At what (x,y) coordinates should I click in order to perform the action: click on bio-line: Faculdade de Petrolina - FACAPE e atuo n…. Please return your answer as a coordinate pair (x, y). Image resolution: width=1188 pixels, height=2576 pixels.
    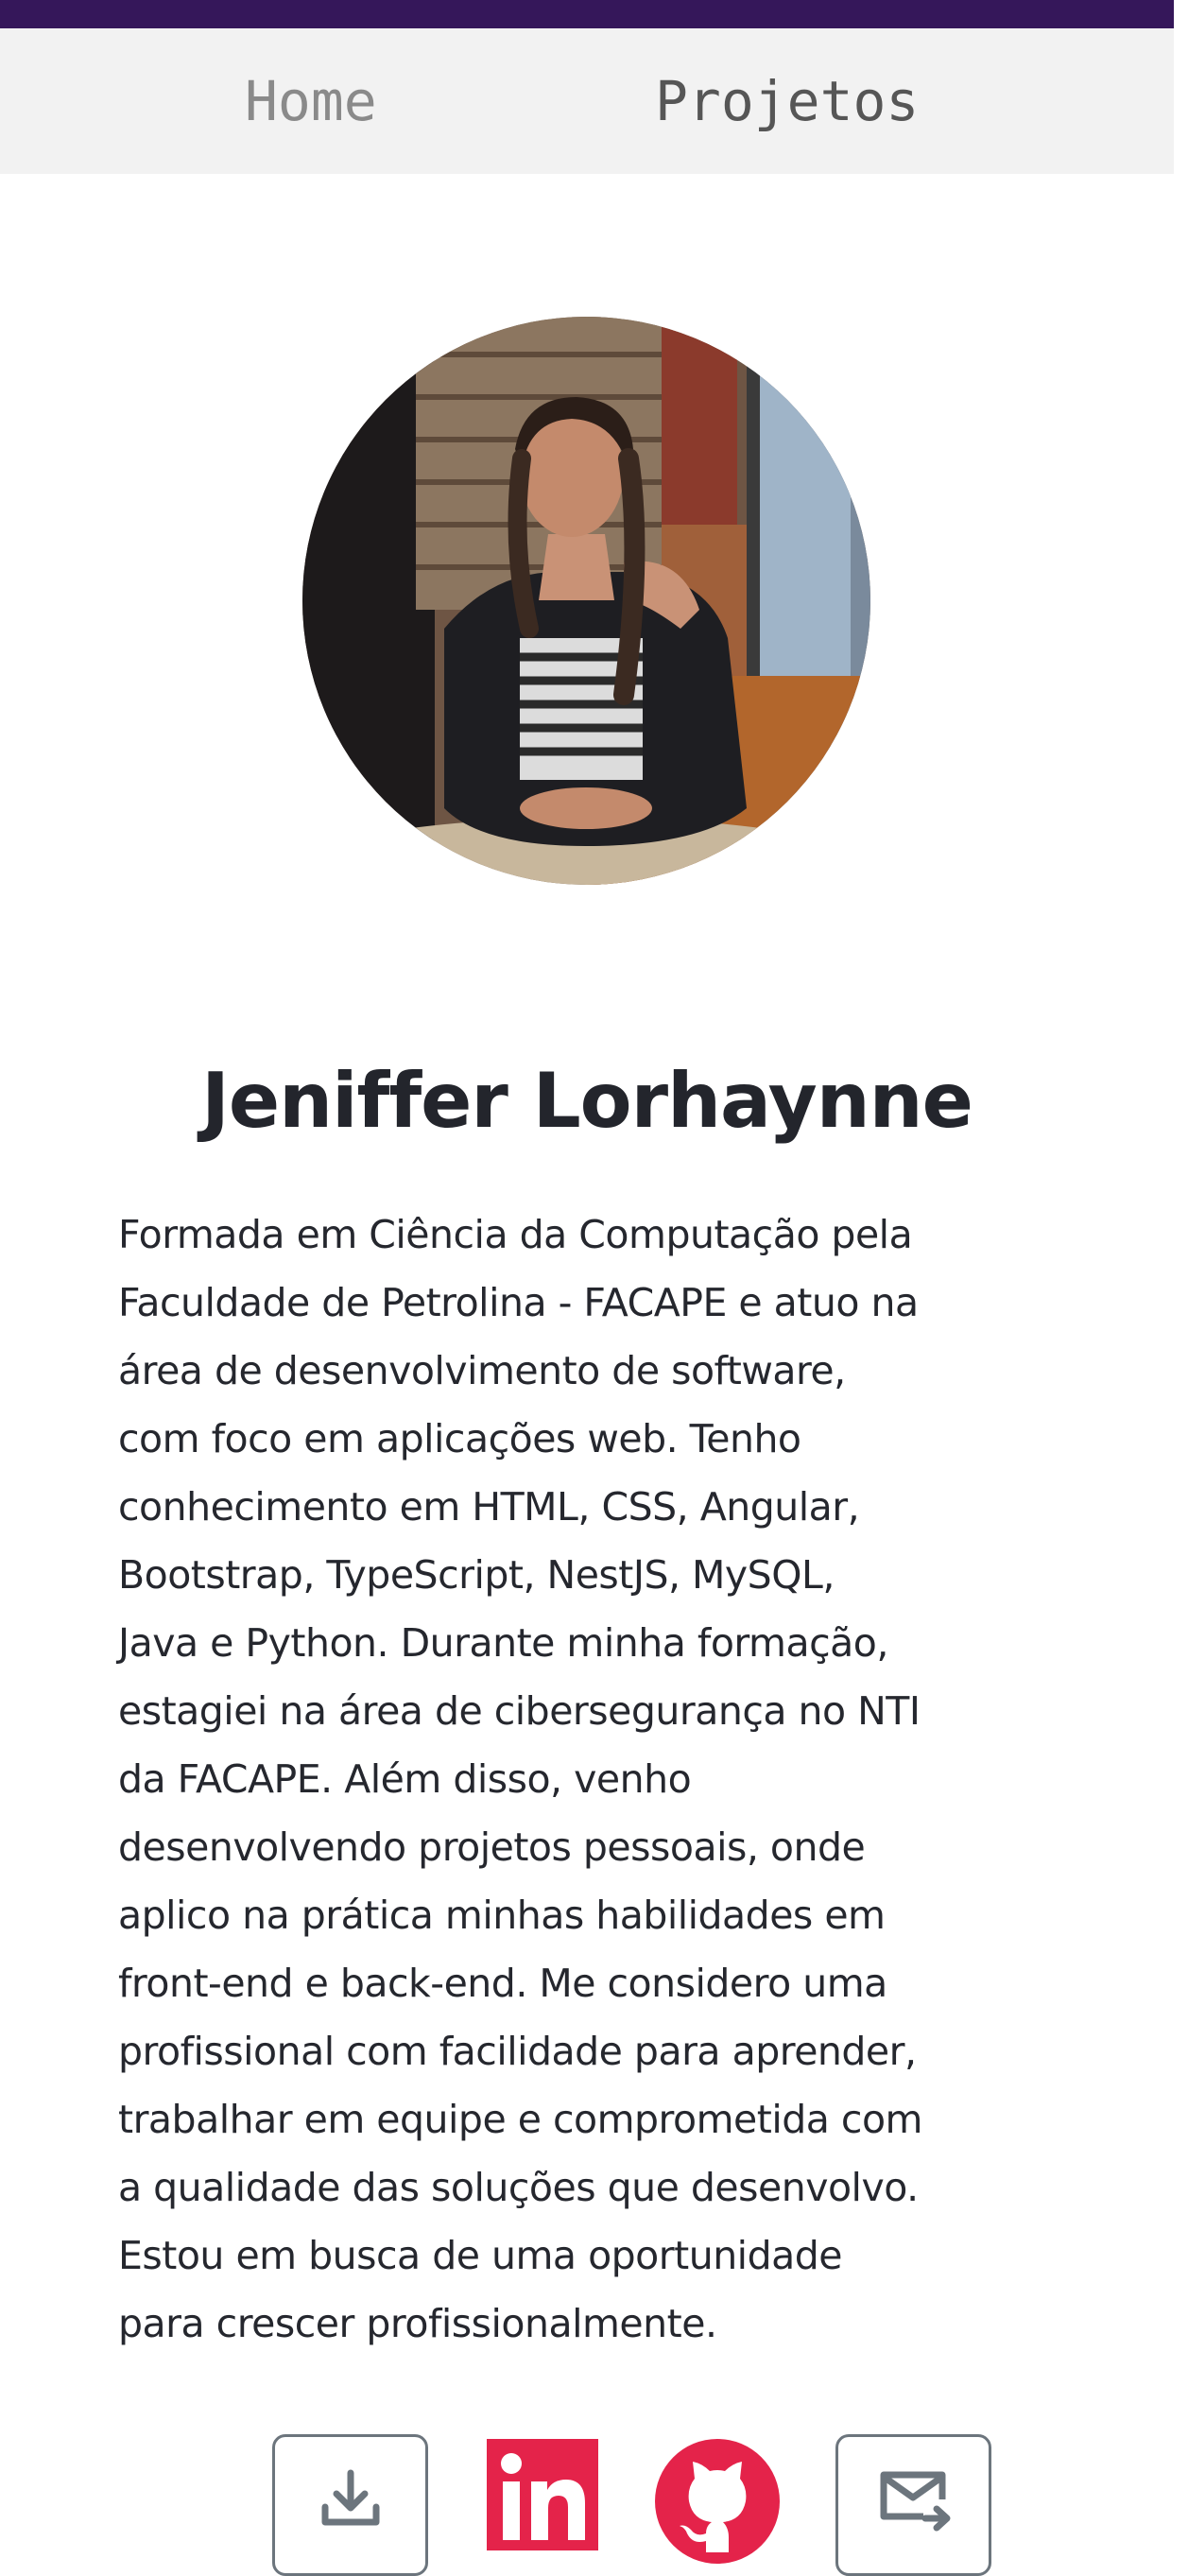
    Looking at the image, I should click on (519, 1302).